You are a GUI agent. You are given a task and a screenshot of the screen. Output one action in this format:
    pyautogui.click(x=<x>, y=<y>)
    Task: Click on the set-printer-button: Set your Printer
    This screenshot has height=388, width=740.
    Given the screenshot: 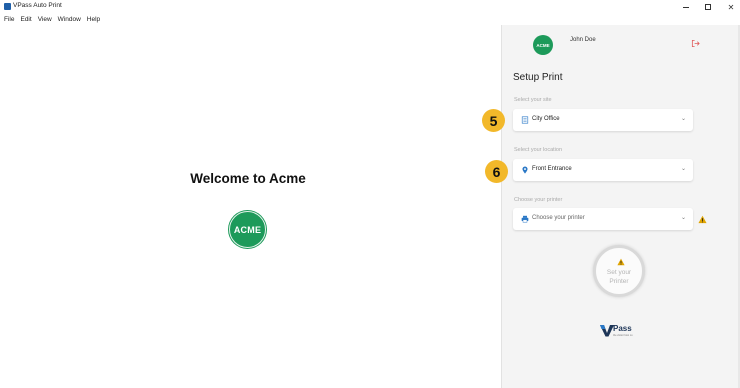 What is the action you would take?
    pyautogui.click(x=619, y=271)
    